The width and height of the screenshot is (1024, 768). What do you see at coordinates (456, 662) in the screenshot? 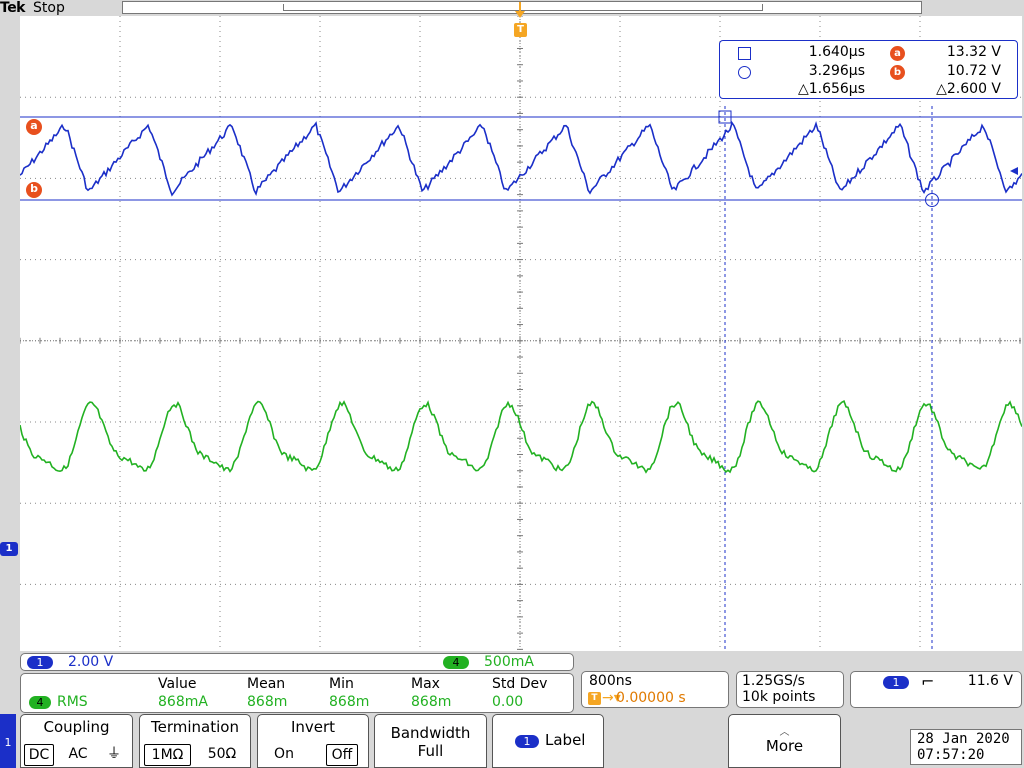
I see `ch4-badge: 4` at bounding box center [456, 662].